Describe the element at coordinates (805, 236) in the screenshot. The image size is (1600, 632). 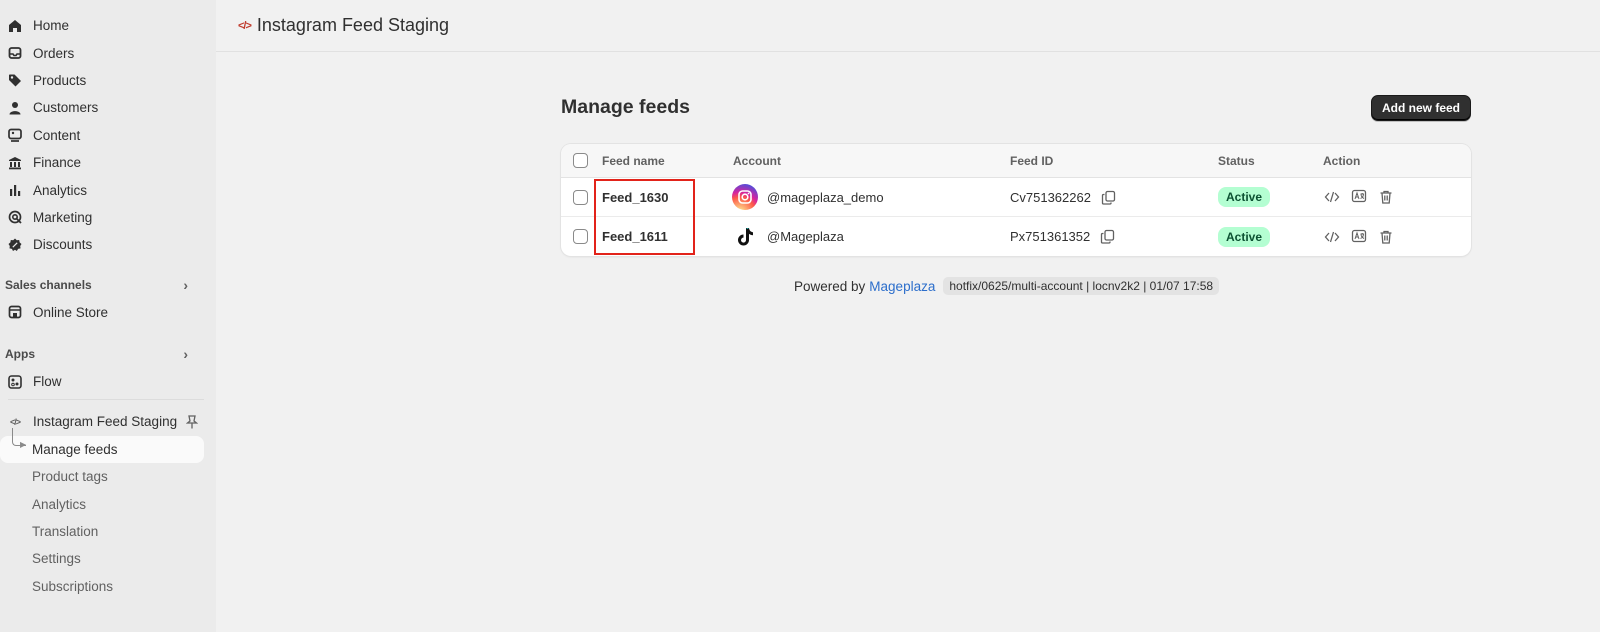
I see `account-name: @Mageplaza` at that location.